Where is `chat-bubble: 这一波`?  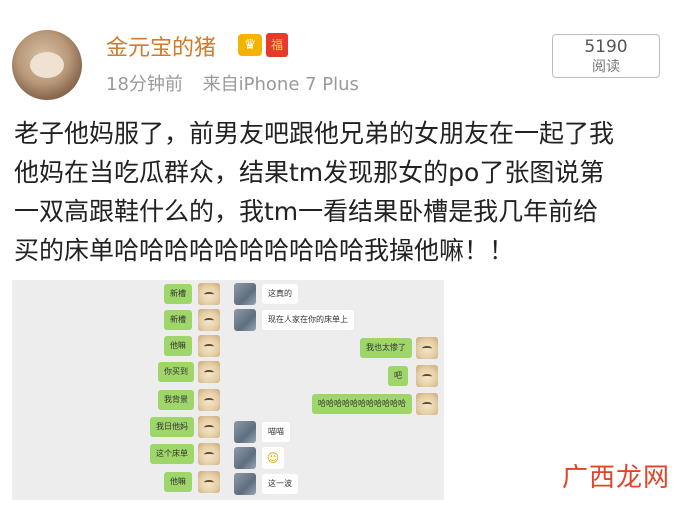 chat-bubble: 这一波 is located at coordinates (280, 484).